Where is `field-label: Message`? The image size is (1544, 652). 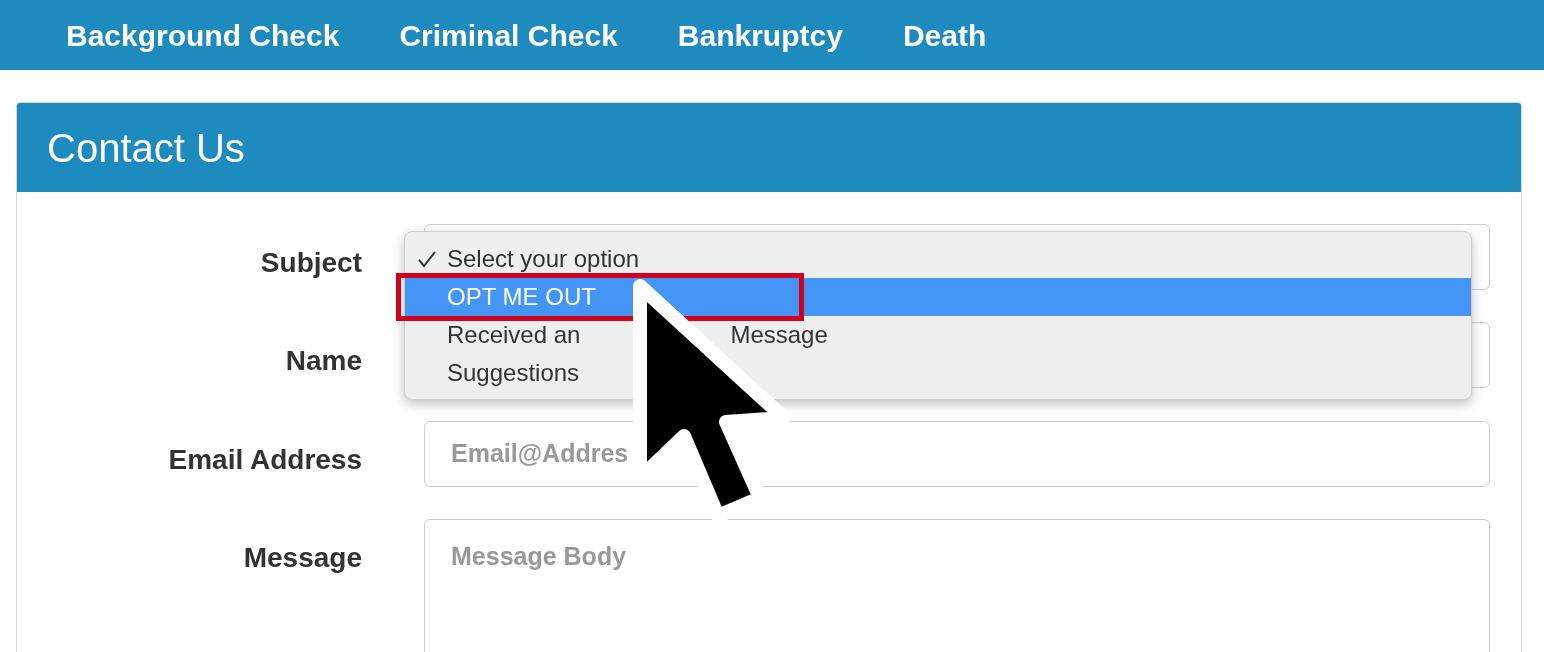
field-label: Message is located at coordinates (302, 558).